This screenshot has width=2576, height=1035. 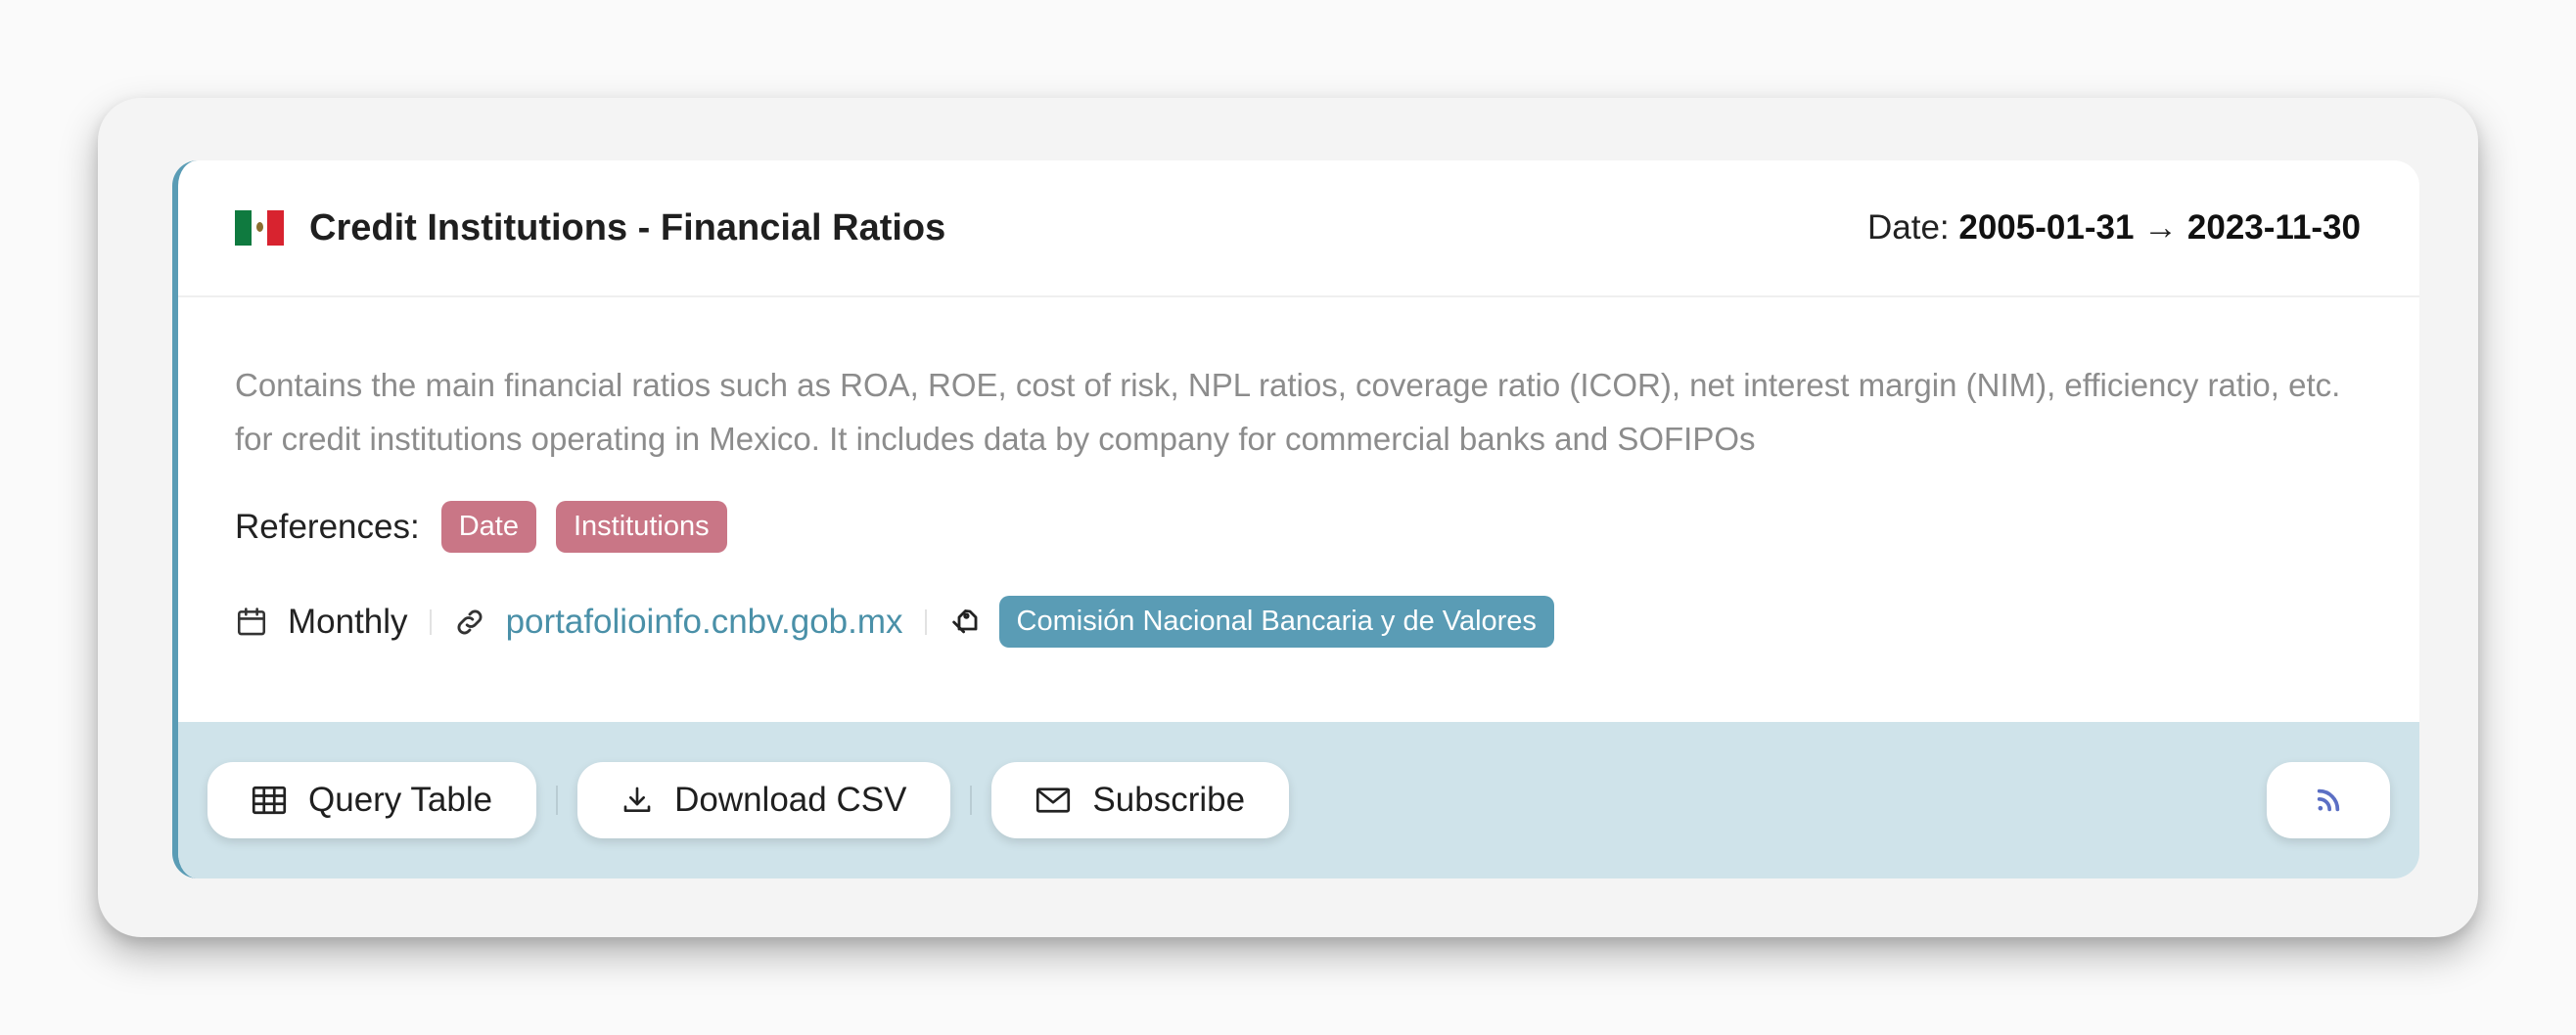 I want to click on download-csv-label: Download CSV, so click(x=791, y=800).